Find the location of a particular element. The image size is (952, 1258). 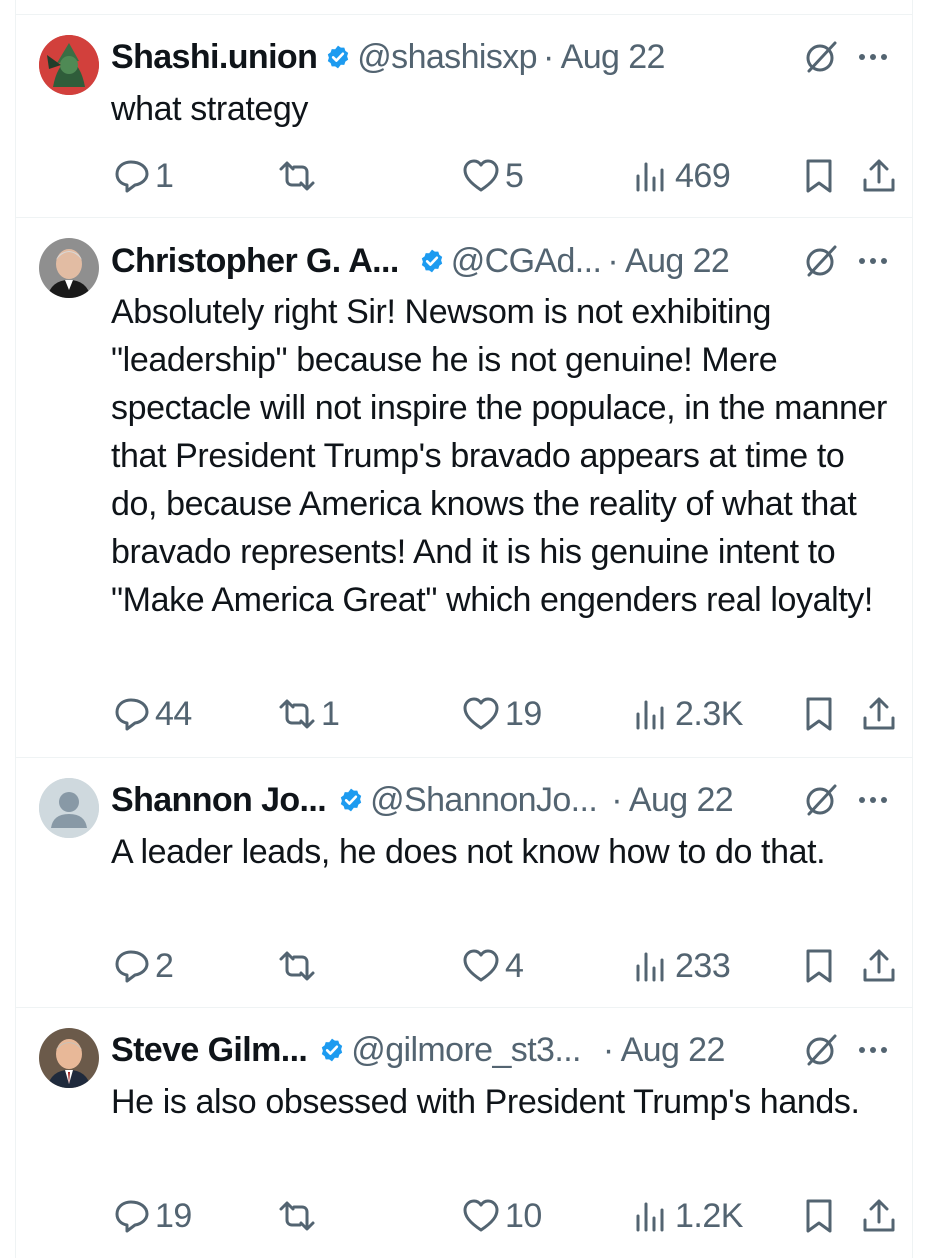

reply-button: 2 is located at coordinates (142, 966).